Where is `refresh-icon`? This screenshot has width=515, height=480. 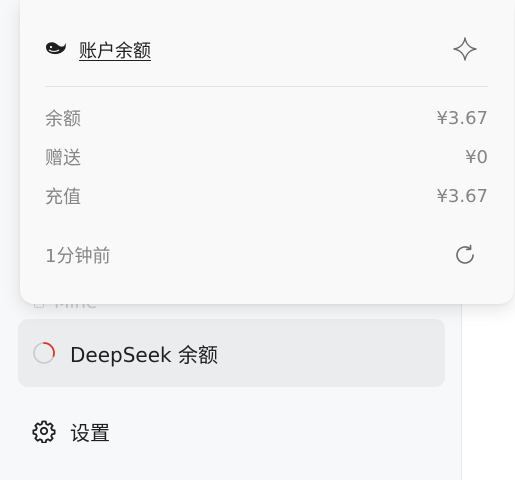
refresh-icon is located at coordinates (465, 254).